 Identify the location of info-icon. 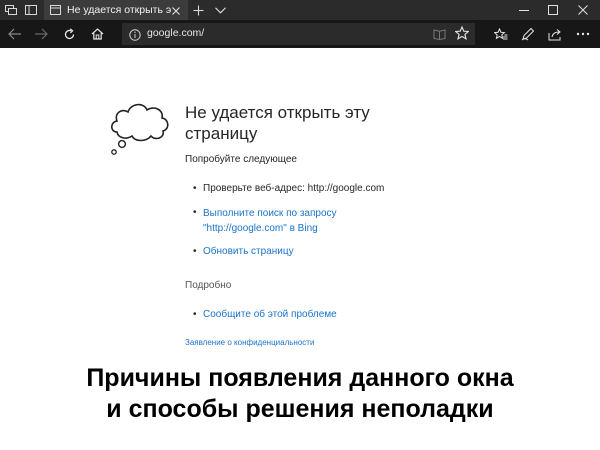
(135, 37).